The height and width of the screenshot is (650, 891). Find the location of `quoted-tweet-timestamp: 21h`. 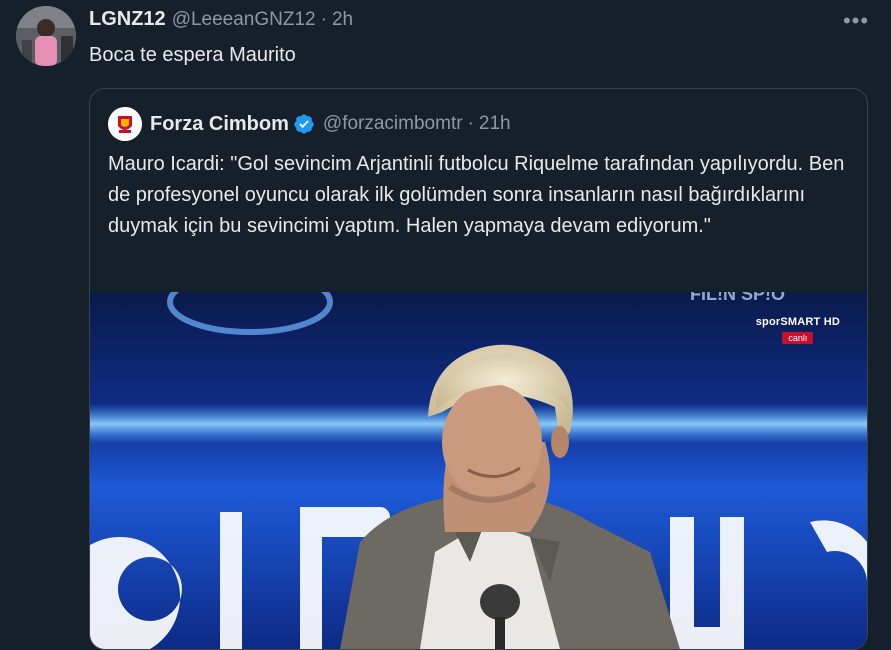

quoted-tweet-timestamp: 21h is located at coordinates (495, 124).